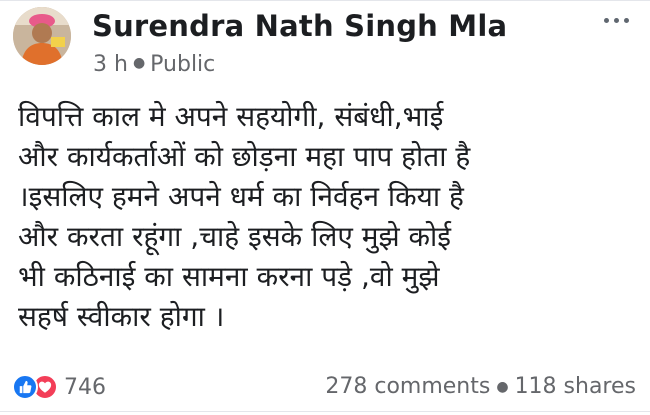 Image resolution: width=650 pixels, height=415 pixels. I want to click on post-meta: 3 h ● Public, so click(154, 64).